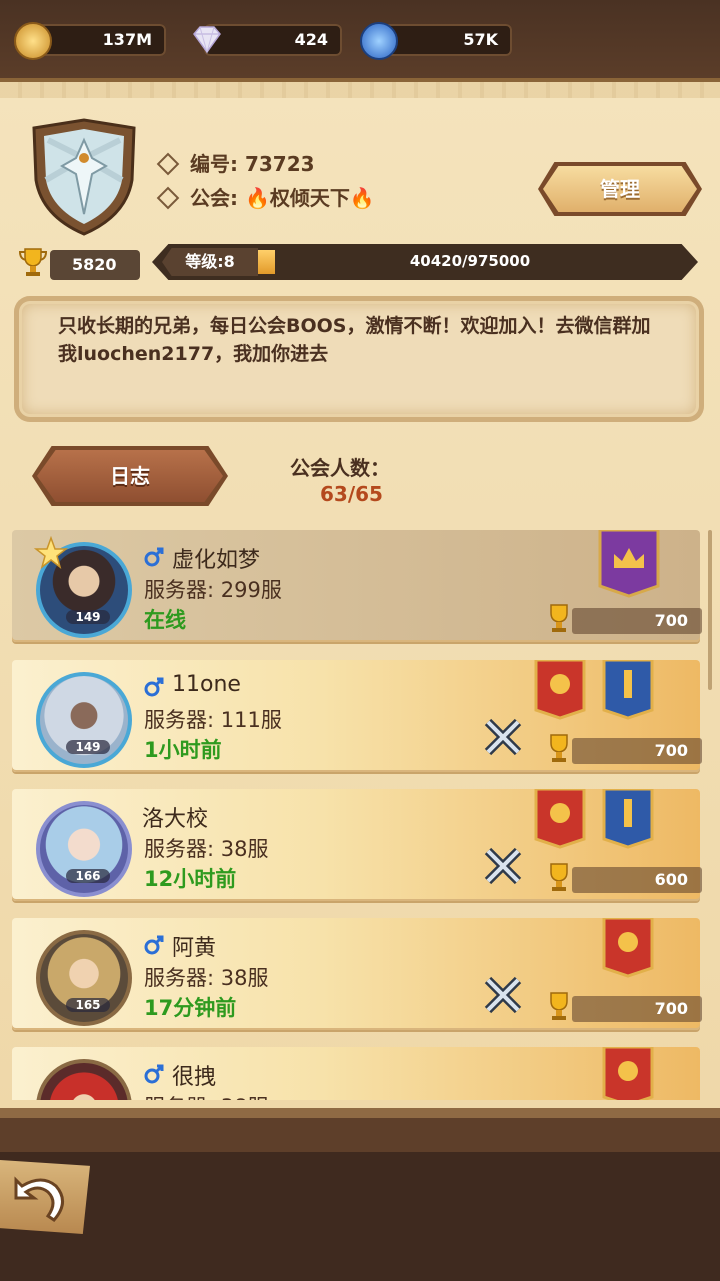 The image size is (720, 1281). What do you see at coordinates (210, 262) in the screenshot?
I see `guild-level: 等级:8` at bounding box center [210, 262].